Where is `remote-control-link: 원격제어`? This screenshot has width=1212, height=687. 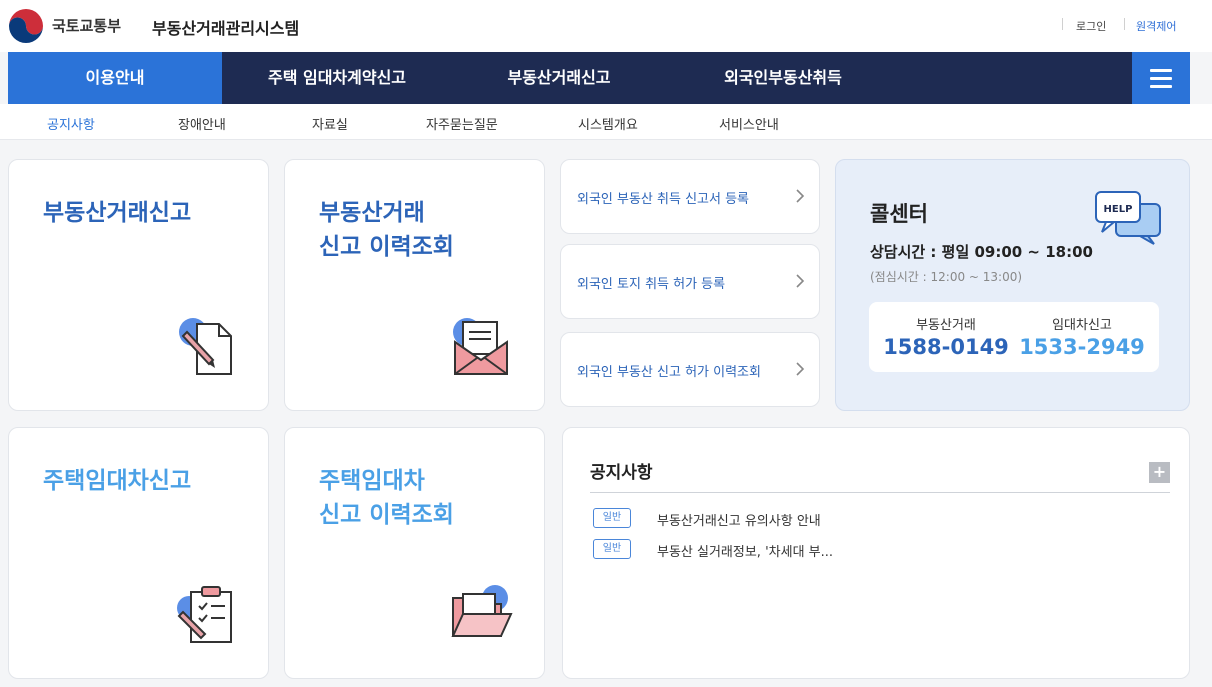
remote-control-link: 원격제어 is located at coordinates (1156, 26).